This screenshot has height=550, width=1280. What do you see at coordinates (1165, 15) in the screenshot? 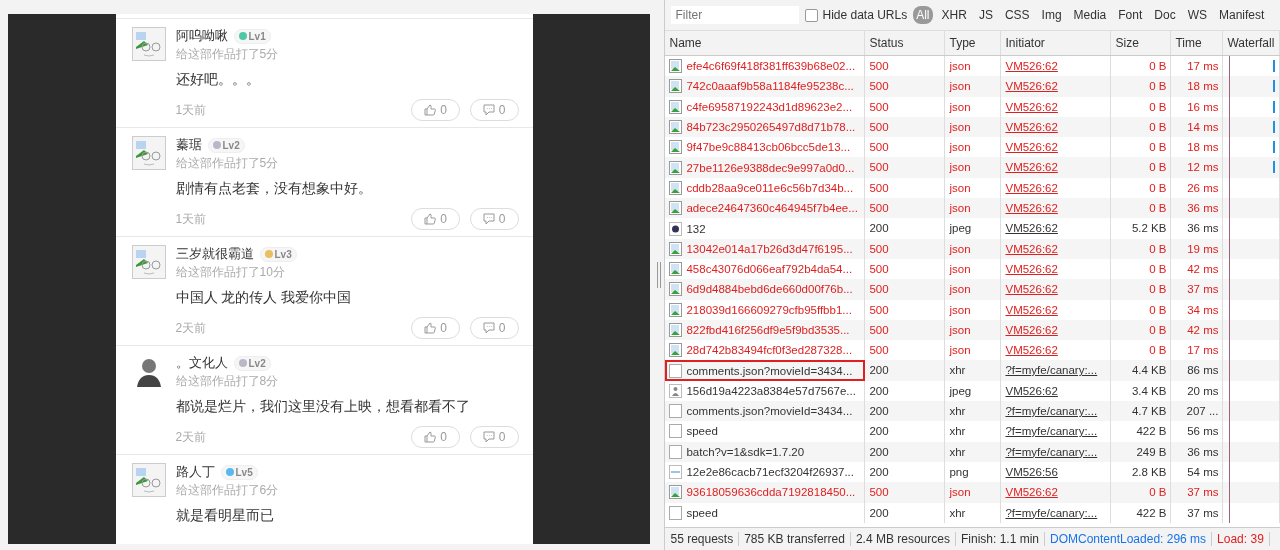
I see `type-filter-tab: Doc` at bounding box center [1165, 15].